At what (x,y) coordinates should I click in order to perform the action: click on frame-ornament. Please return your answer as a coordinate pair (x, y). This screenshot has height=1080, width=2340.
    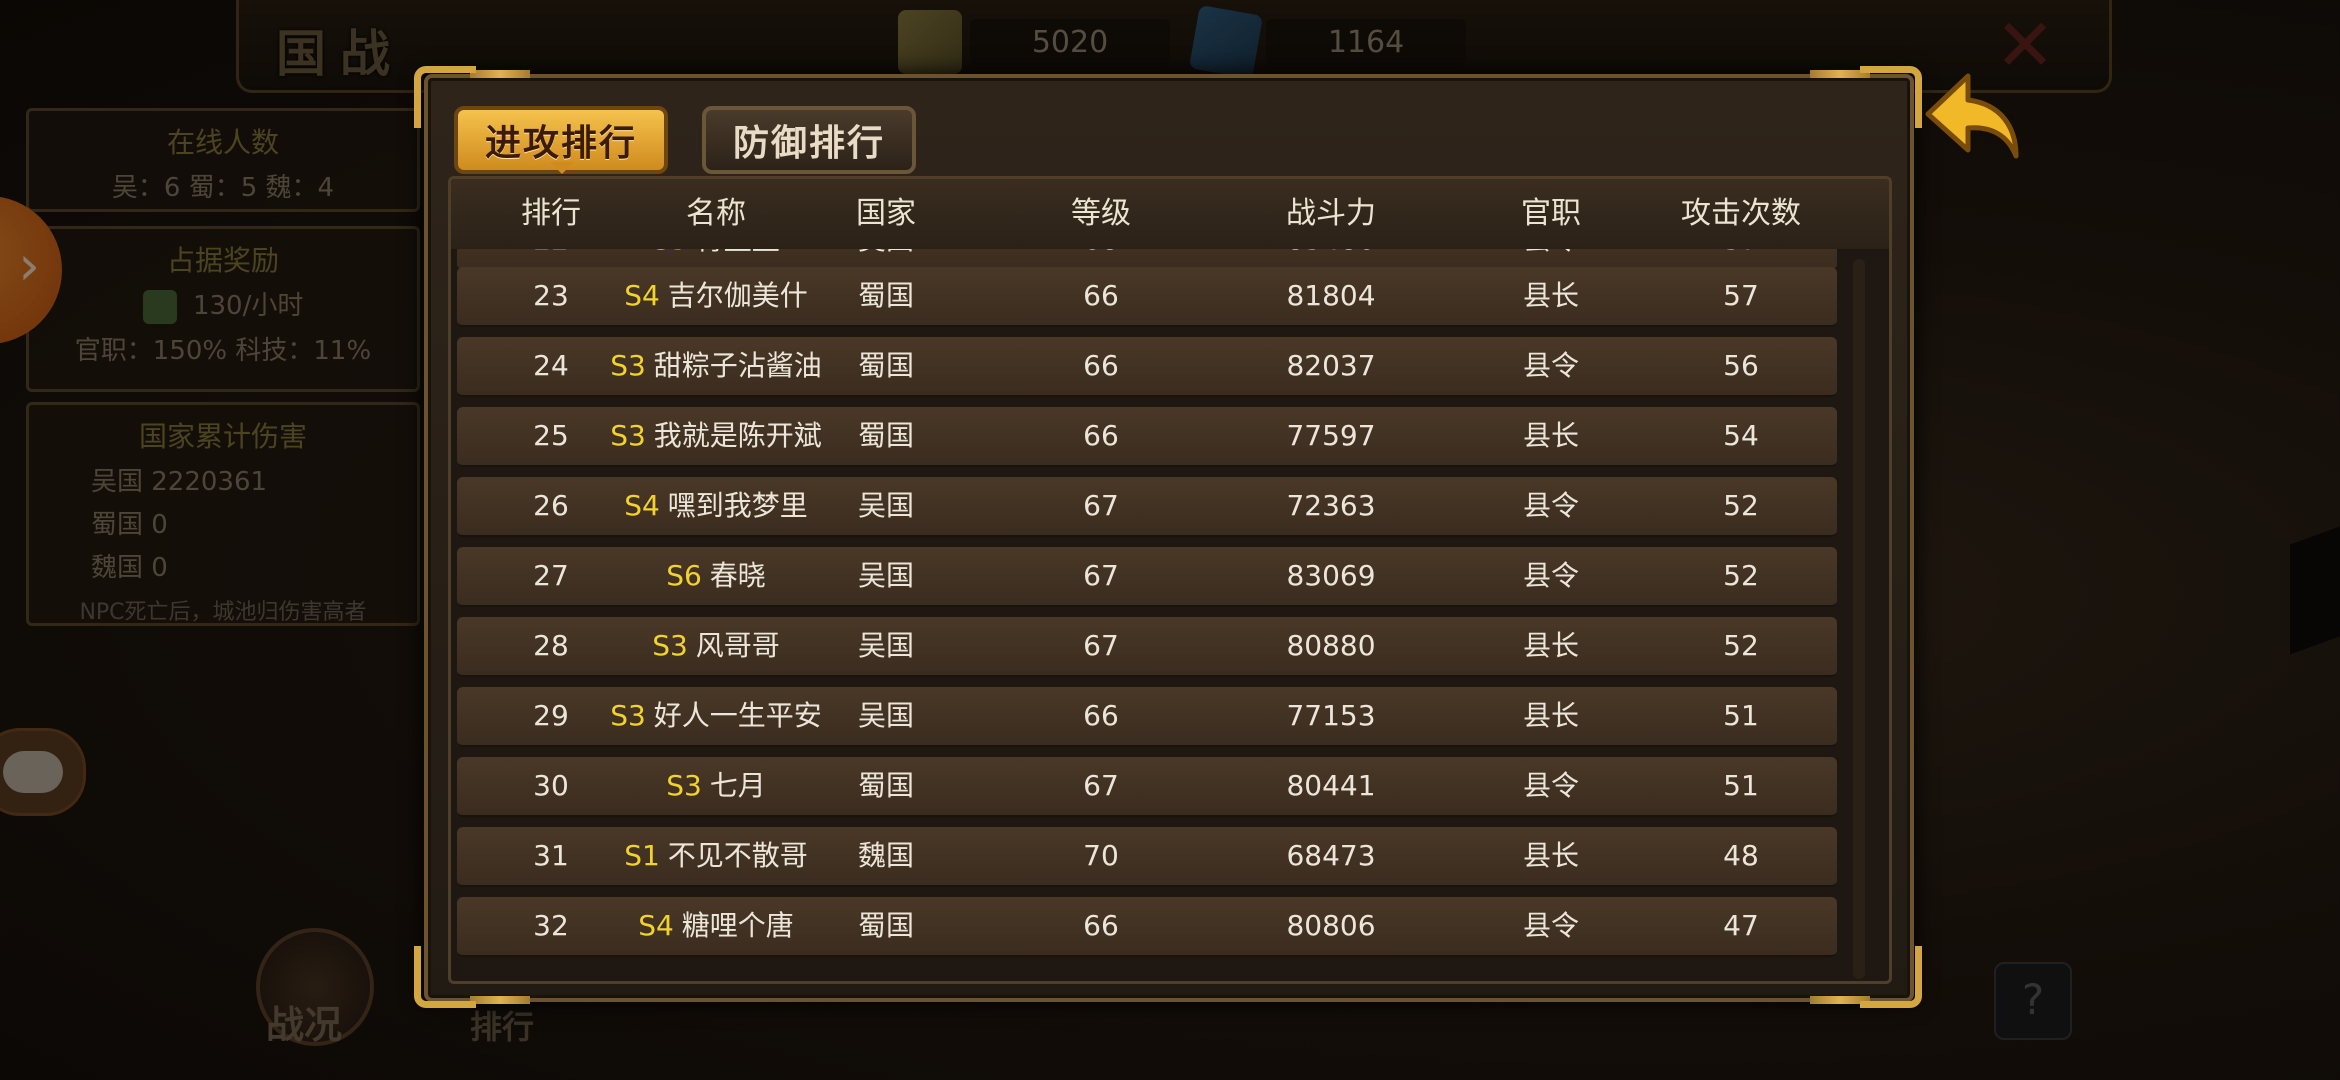
    Looking at the image, I should click on (500, 1000).